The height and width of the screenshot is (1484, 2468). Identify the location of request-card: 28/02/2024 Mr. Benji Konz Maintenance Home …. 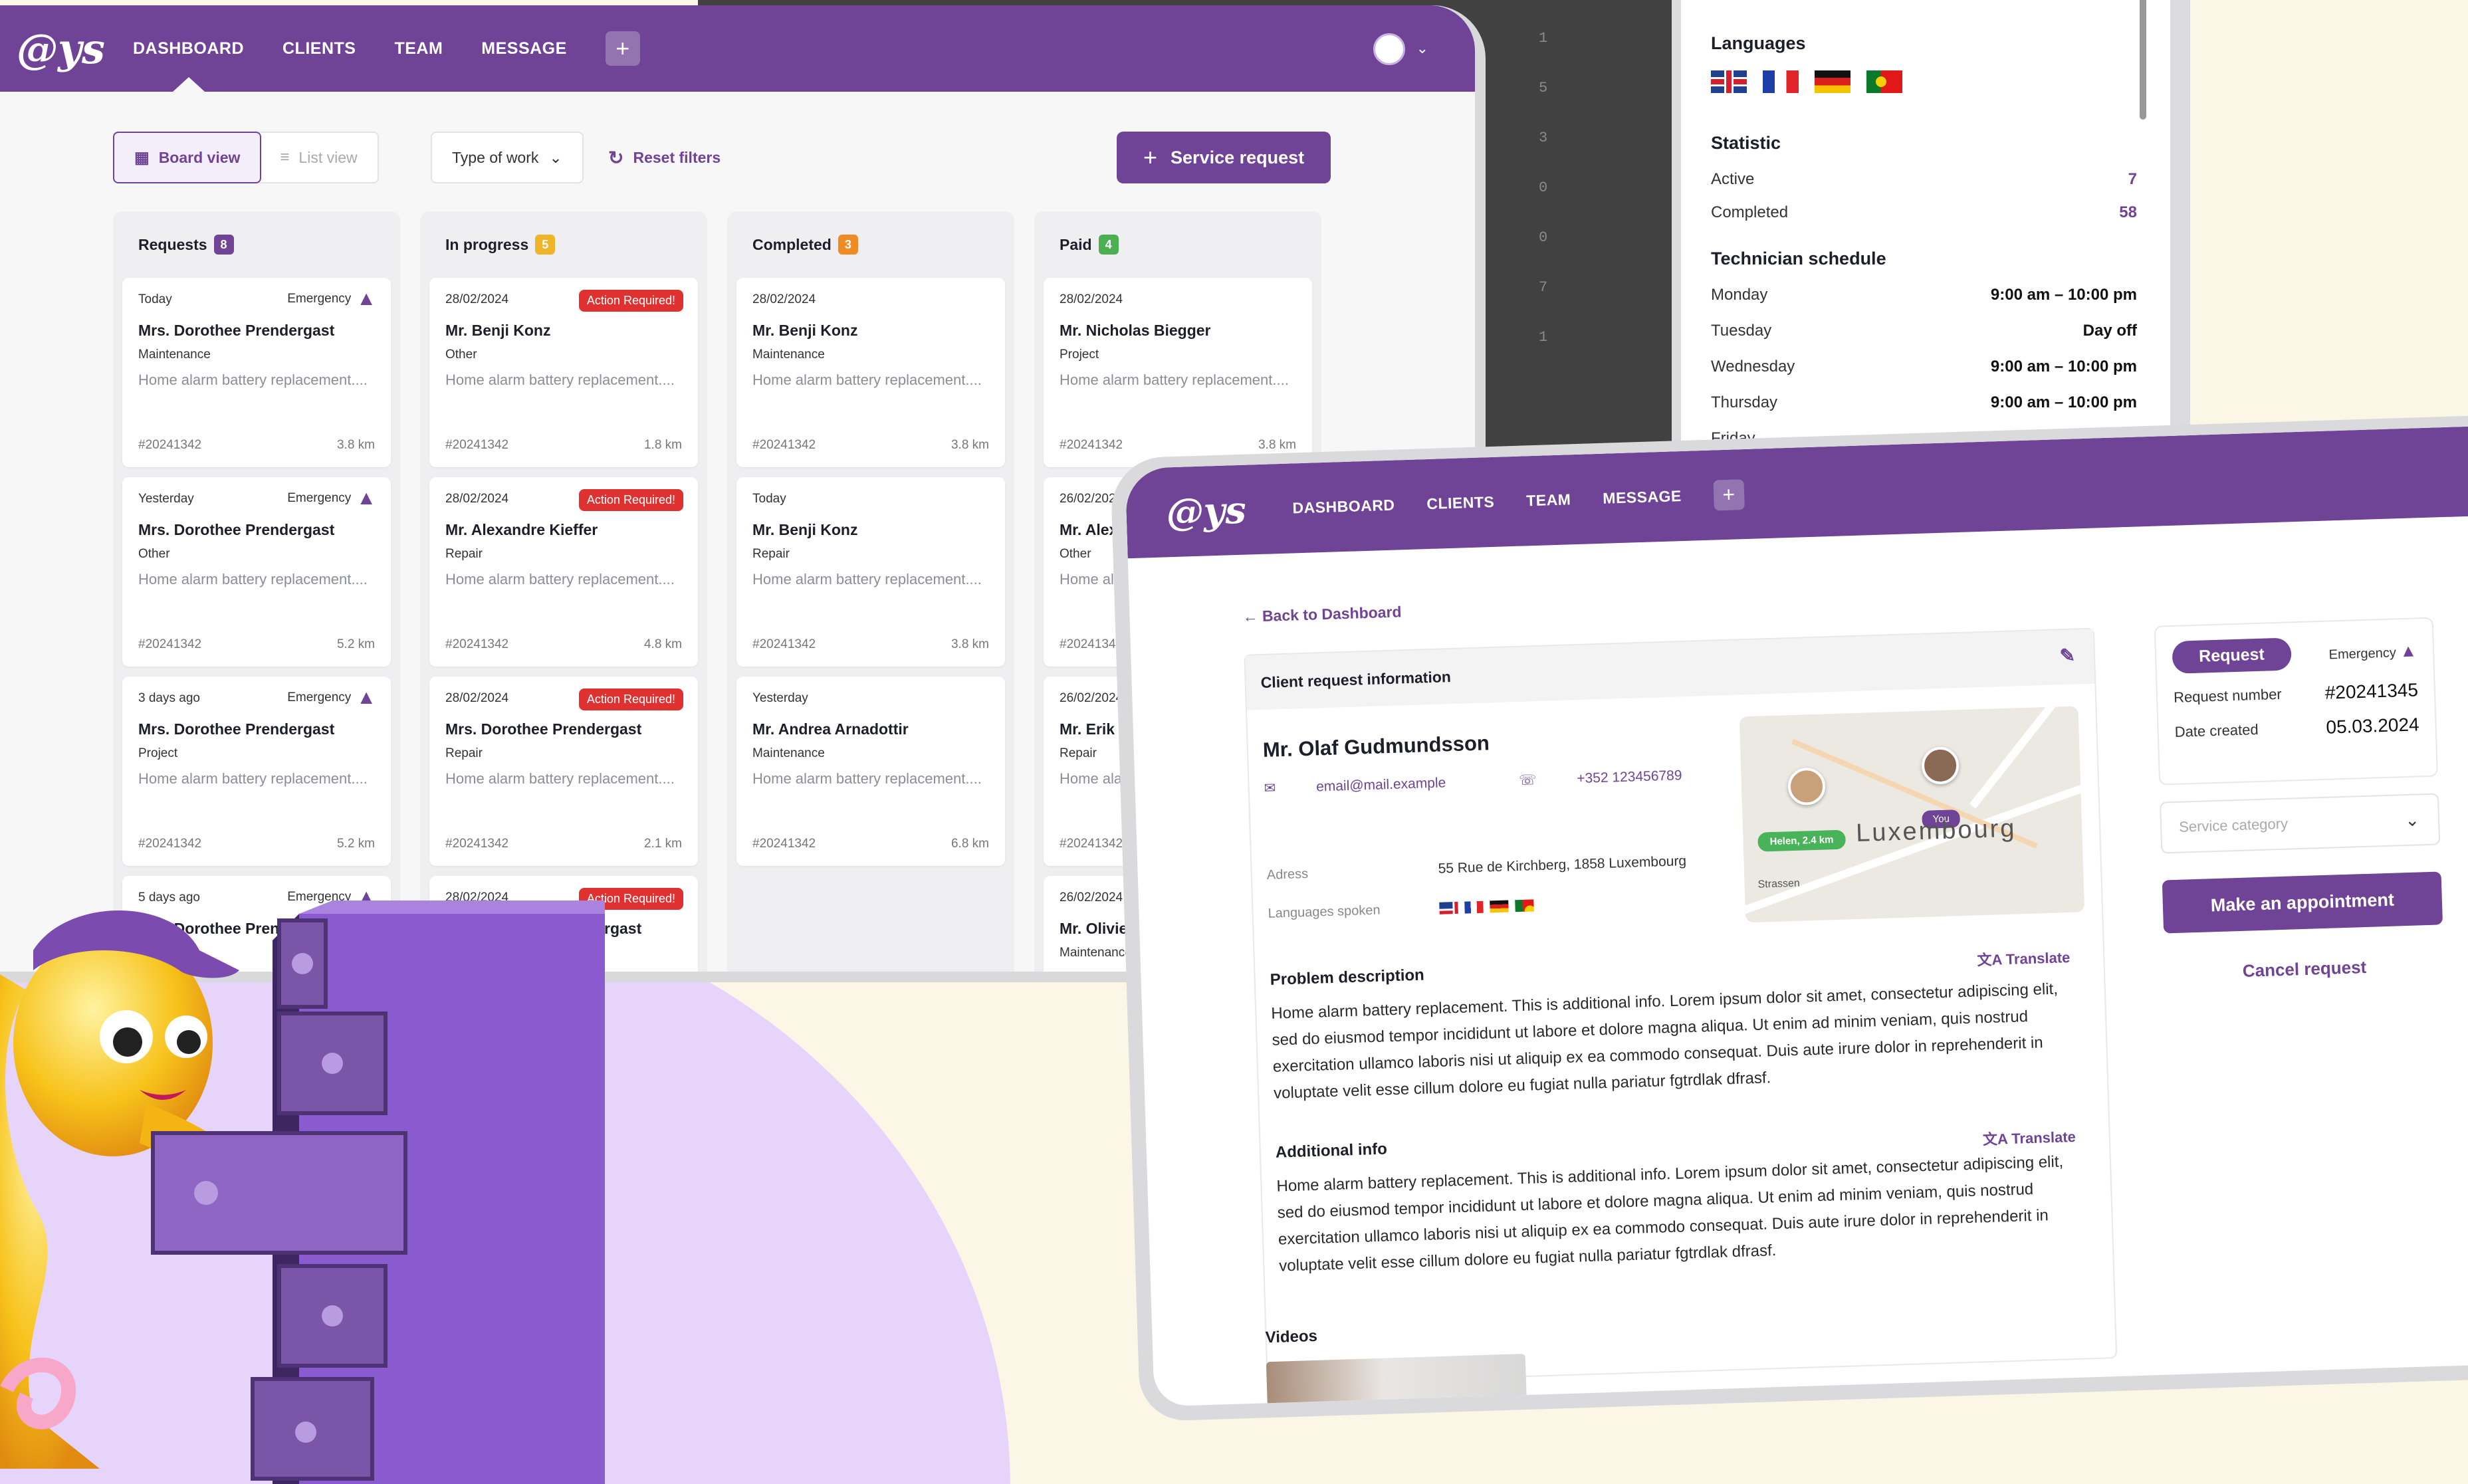
(871, 373).